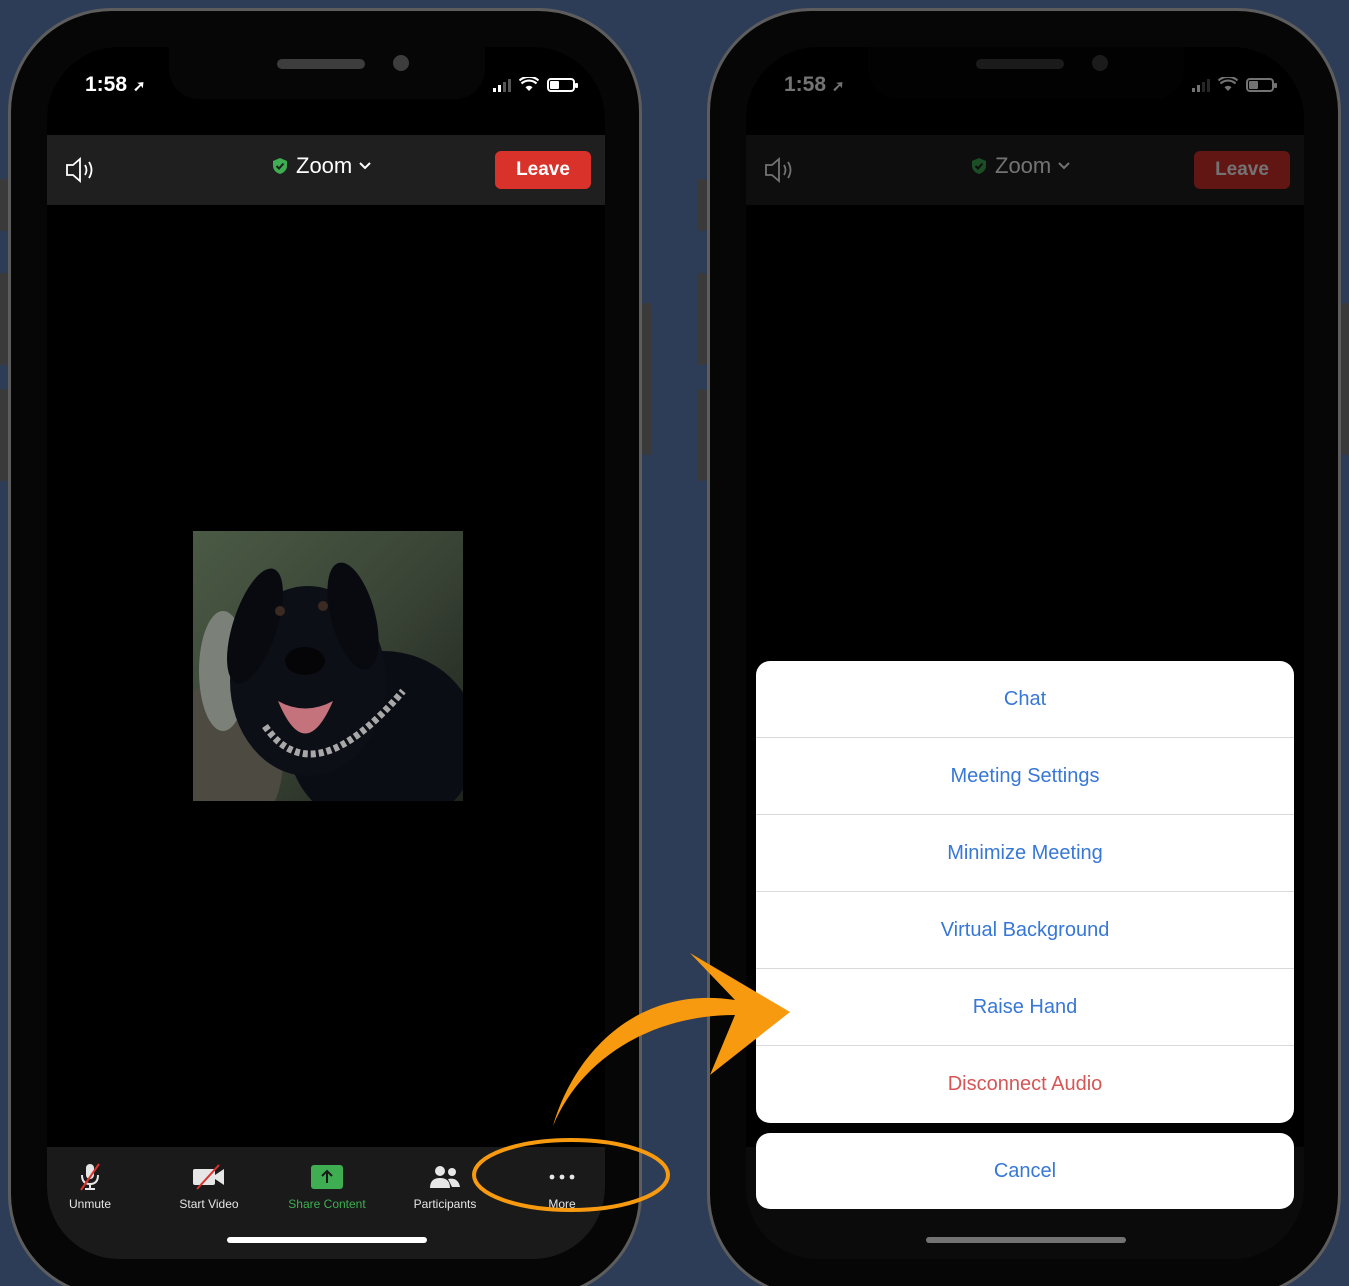 This screenshot has width=1349, height=1286. Describe the element at coordinates (445, 1177) in the screenshot. I see `participants-icon` at that location.